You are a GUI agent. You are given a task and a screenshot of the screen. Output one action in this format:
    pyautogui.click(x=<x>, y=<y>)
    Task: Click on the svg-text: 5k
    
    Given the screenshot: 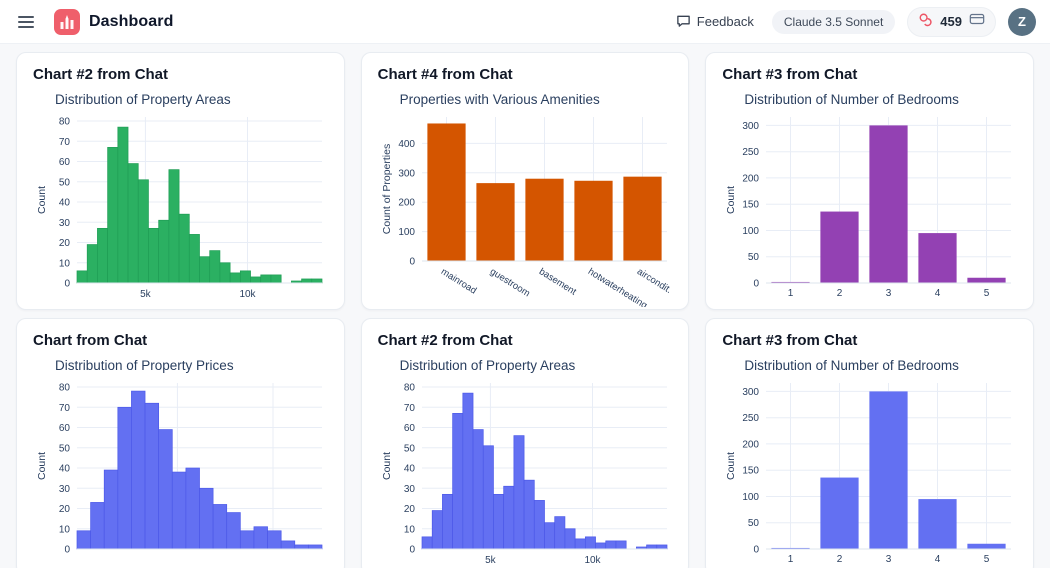 What is the action you would take?
    pyautogui.click(x=146, y=294)
    